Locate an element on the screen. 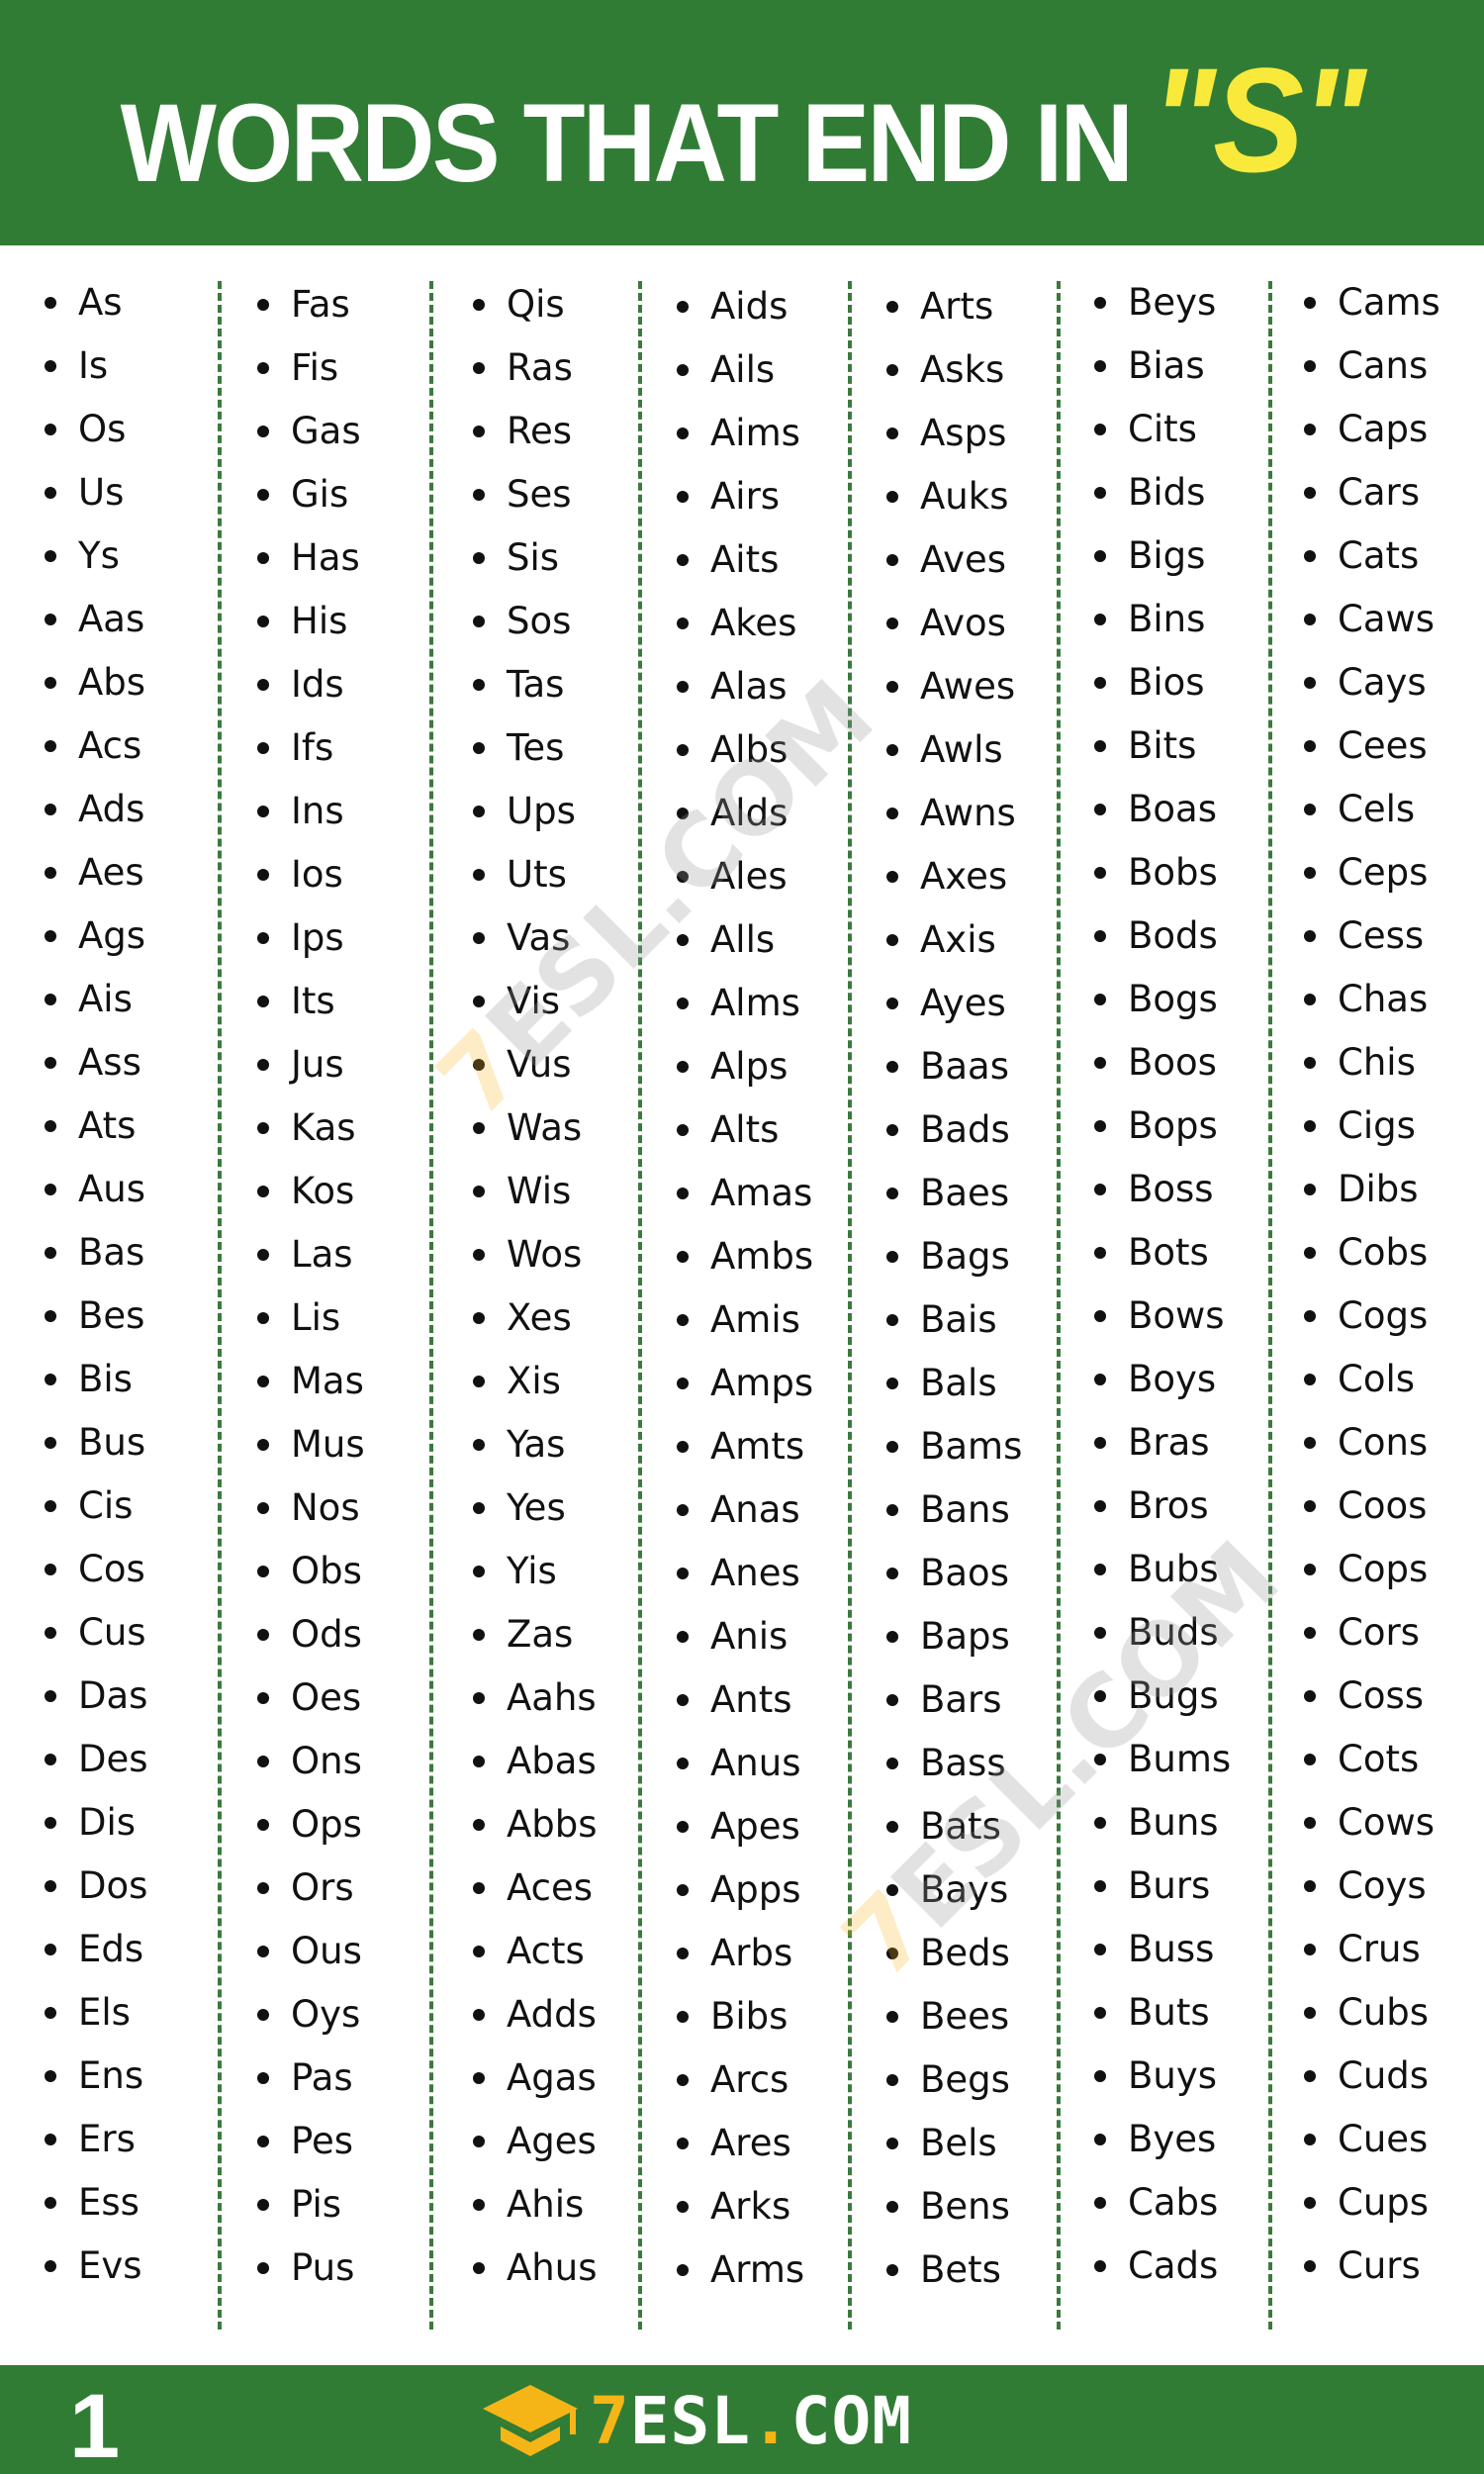 The width and height of the screenshot is (1484, 2474). word-text: Arcs is located at coordinates (749, 2080).